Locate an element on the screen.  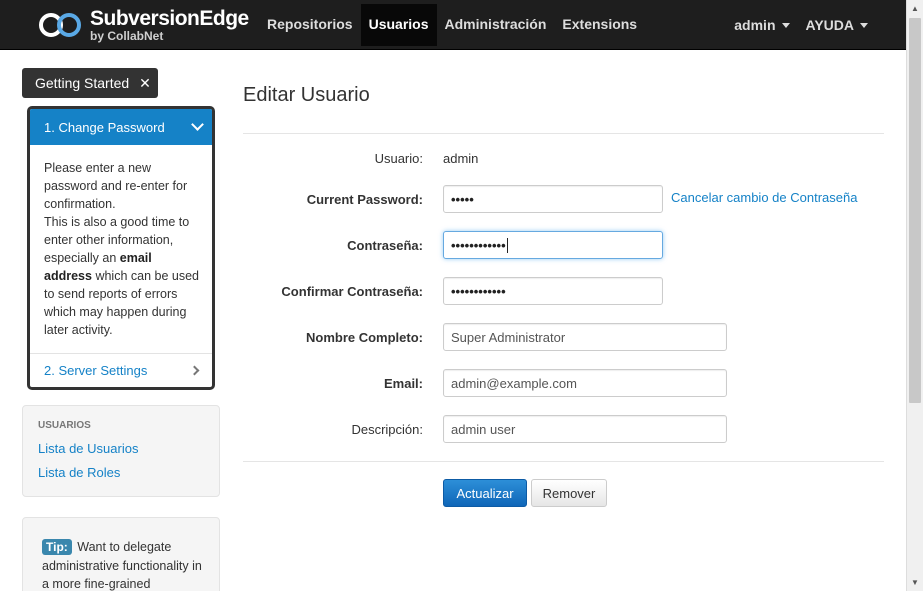
email-value: admin@example.com is located at coordinates (514, 383).